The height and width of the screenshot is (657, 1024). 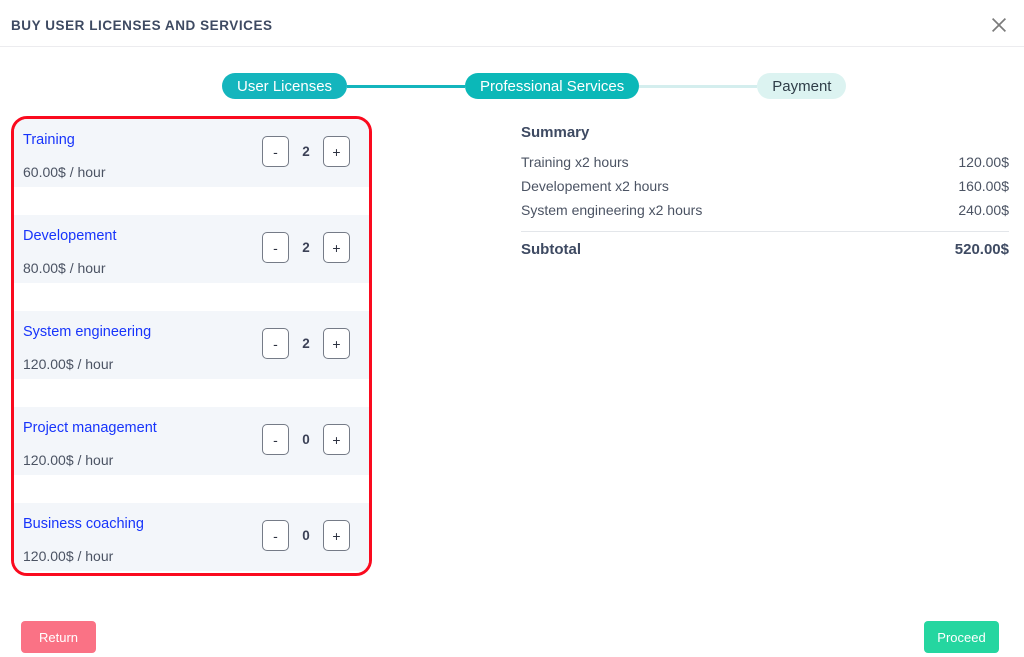 What do you see at coordinates (765, 249) in the screenshot?
I see `subtotal-row: Subtotal 520.00$` at bounding box center [765, 249].